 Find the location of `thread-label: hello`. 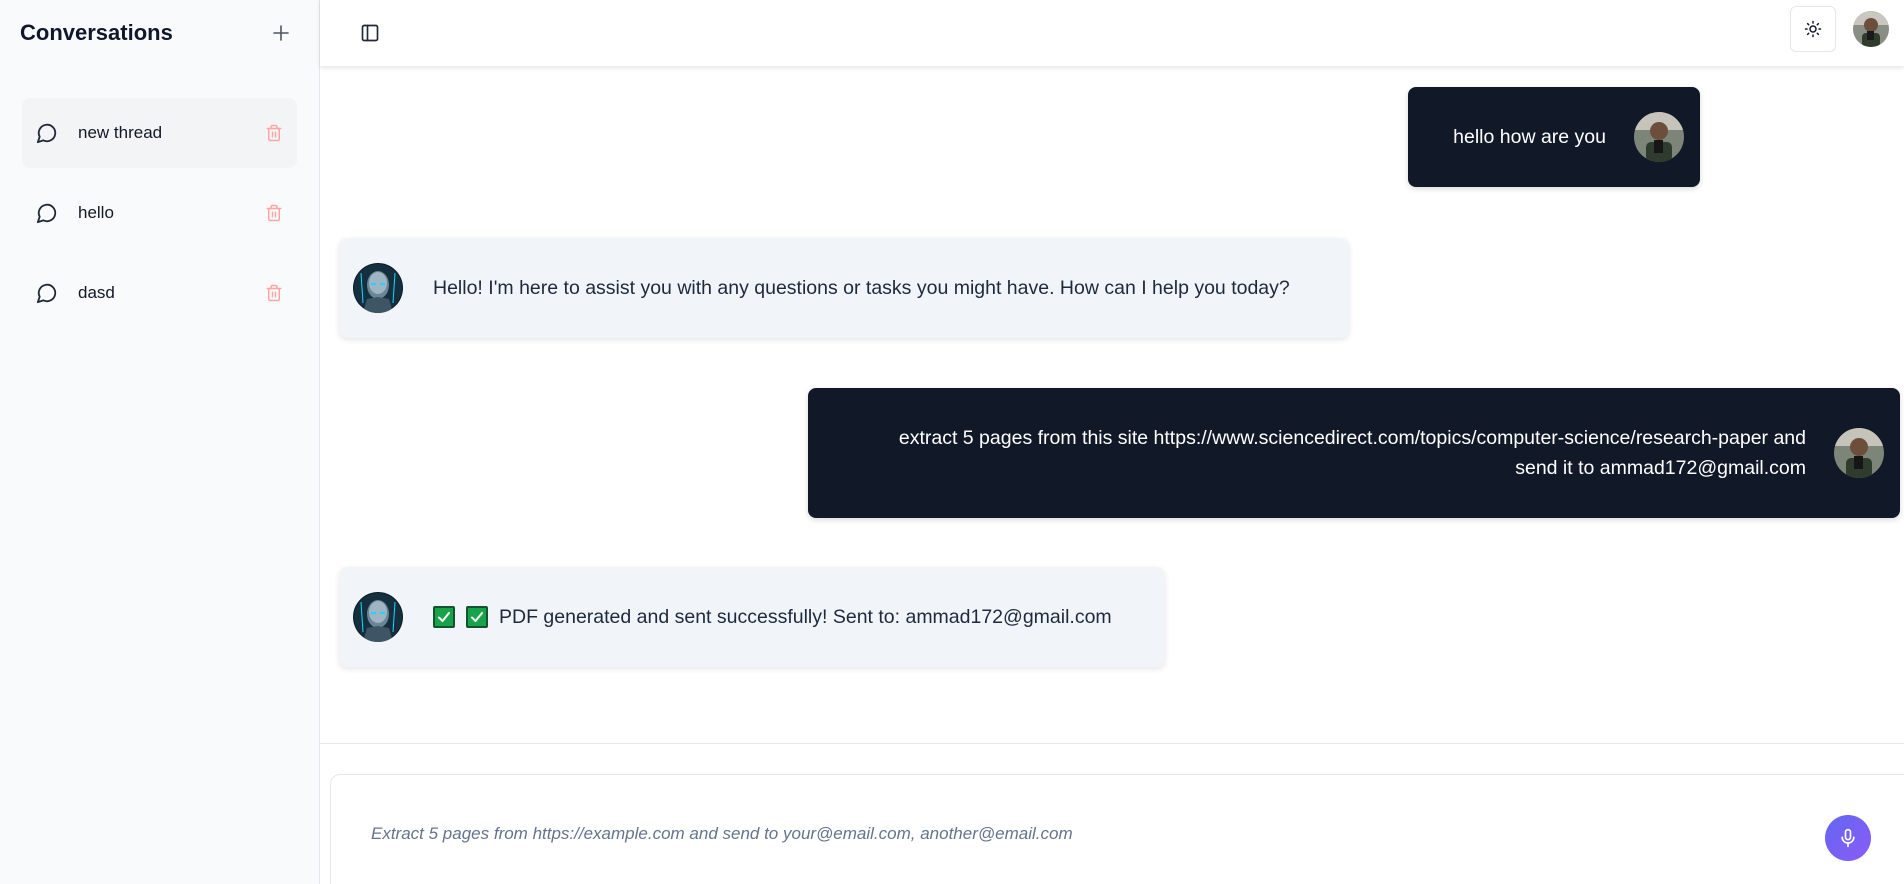

thread-label: hello is located at coordinates (96, 212).